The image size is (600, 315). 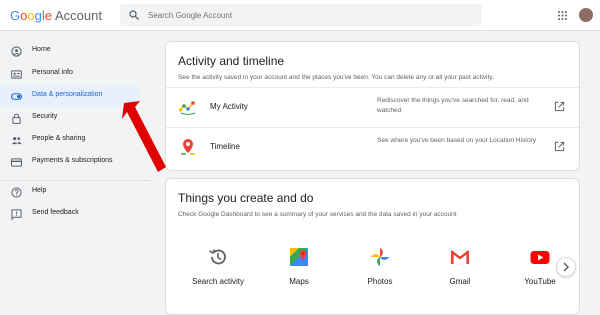 What do you see at coordinates (586, 15) in the screenshot?
I see `avatar` at bounding box center [586, 15].